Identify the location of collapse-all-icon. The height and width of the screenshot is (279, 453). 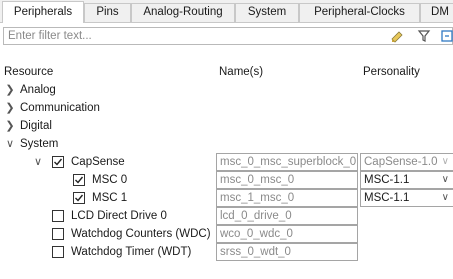
(446, 36).